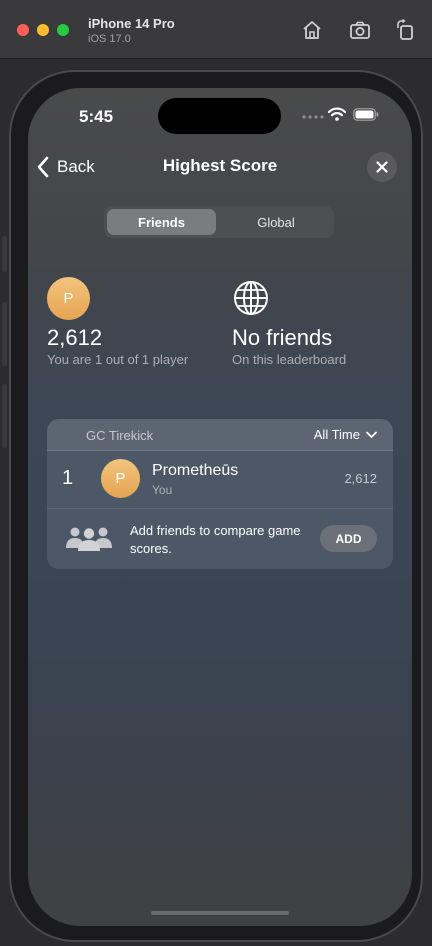 The width and height of the screenshot is (432, 946). I want to click on row-score: 2,612, so click(360, 478).